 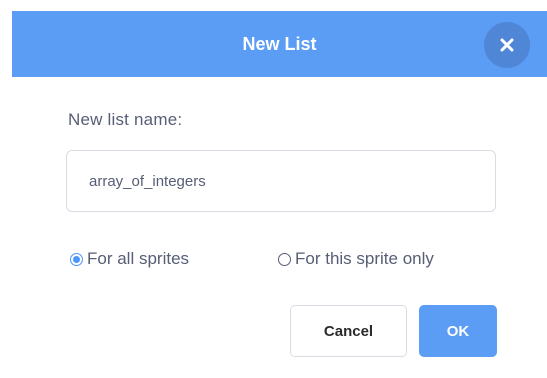 I want to click on list-name-input, so click(x=281, y=181).